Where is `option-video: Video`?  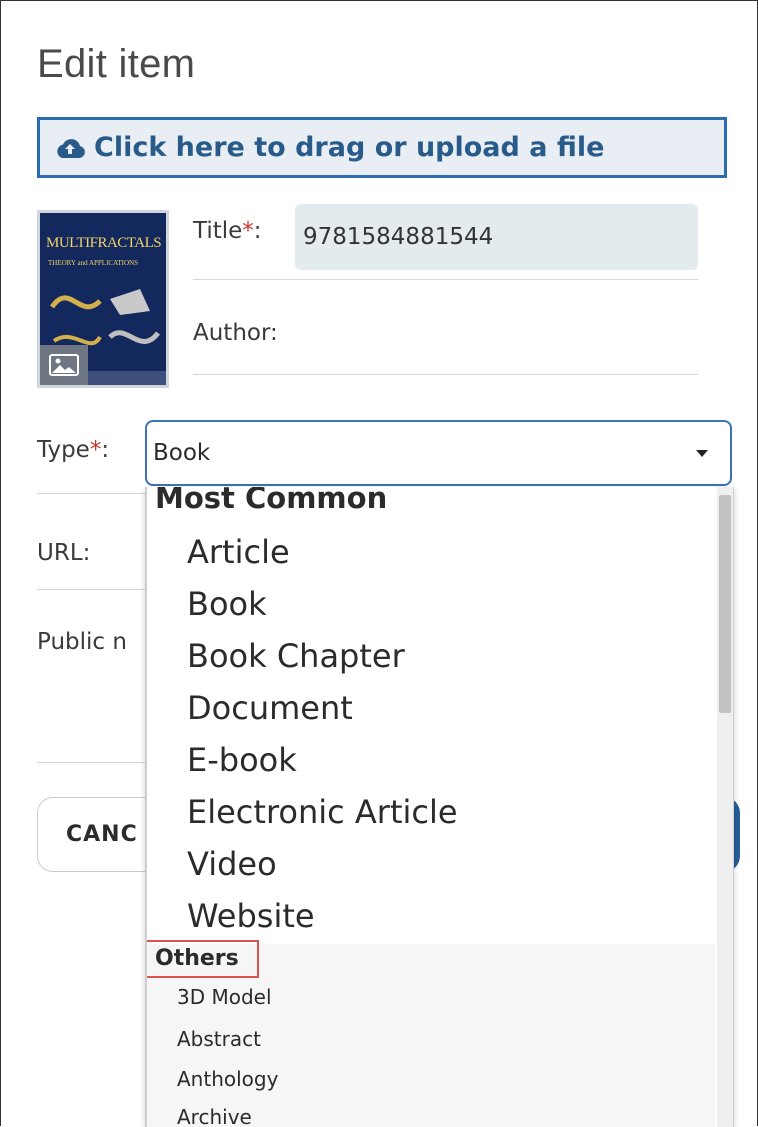
option-video: Video is located at coordinates (232, 864).